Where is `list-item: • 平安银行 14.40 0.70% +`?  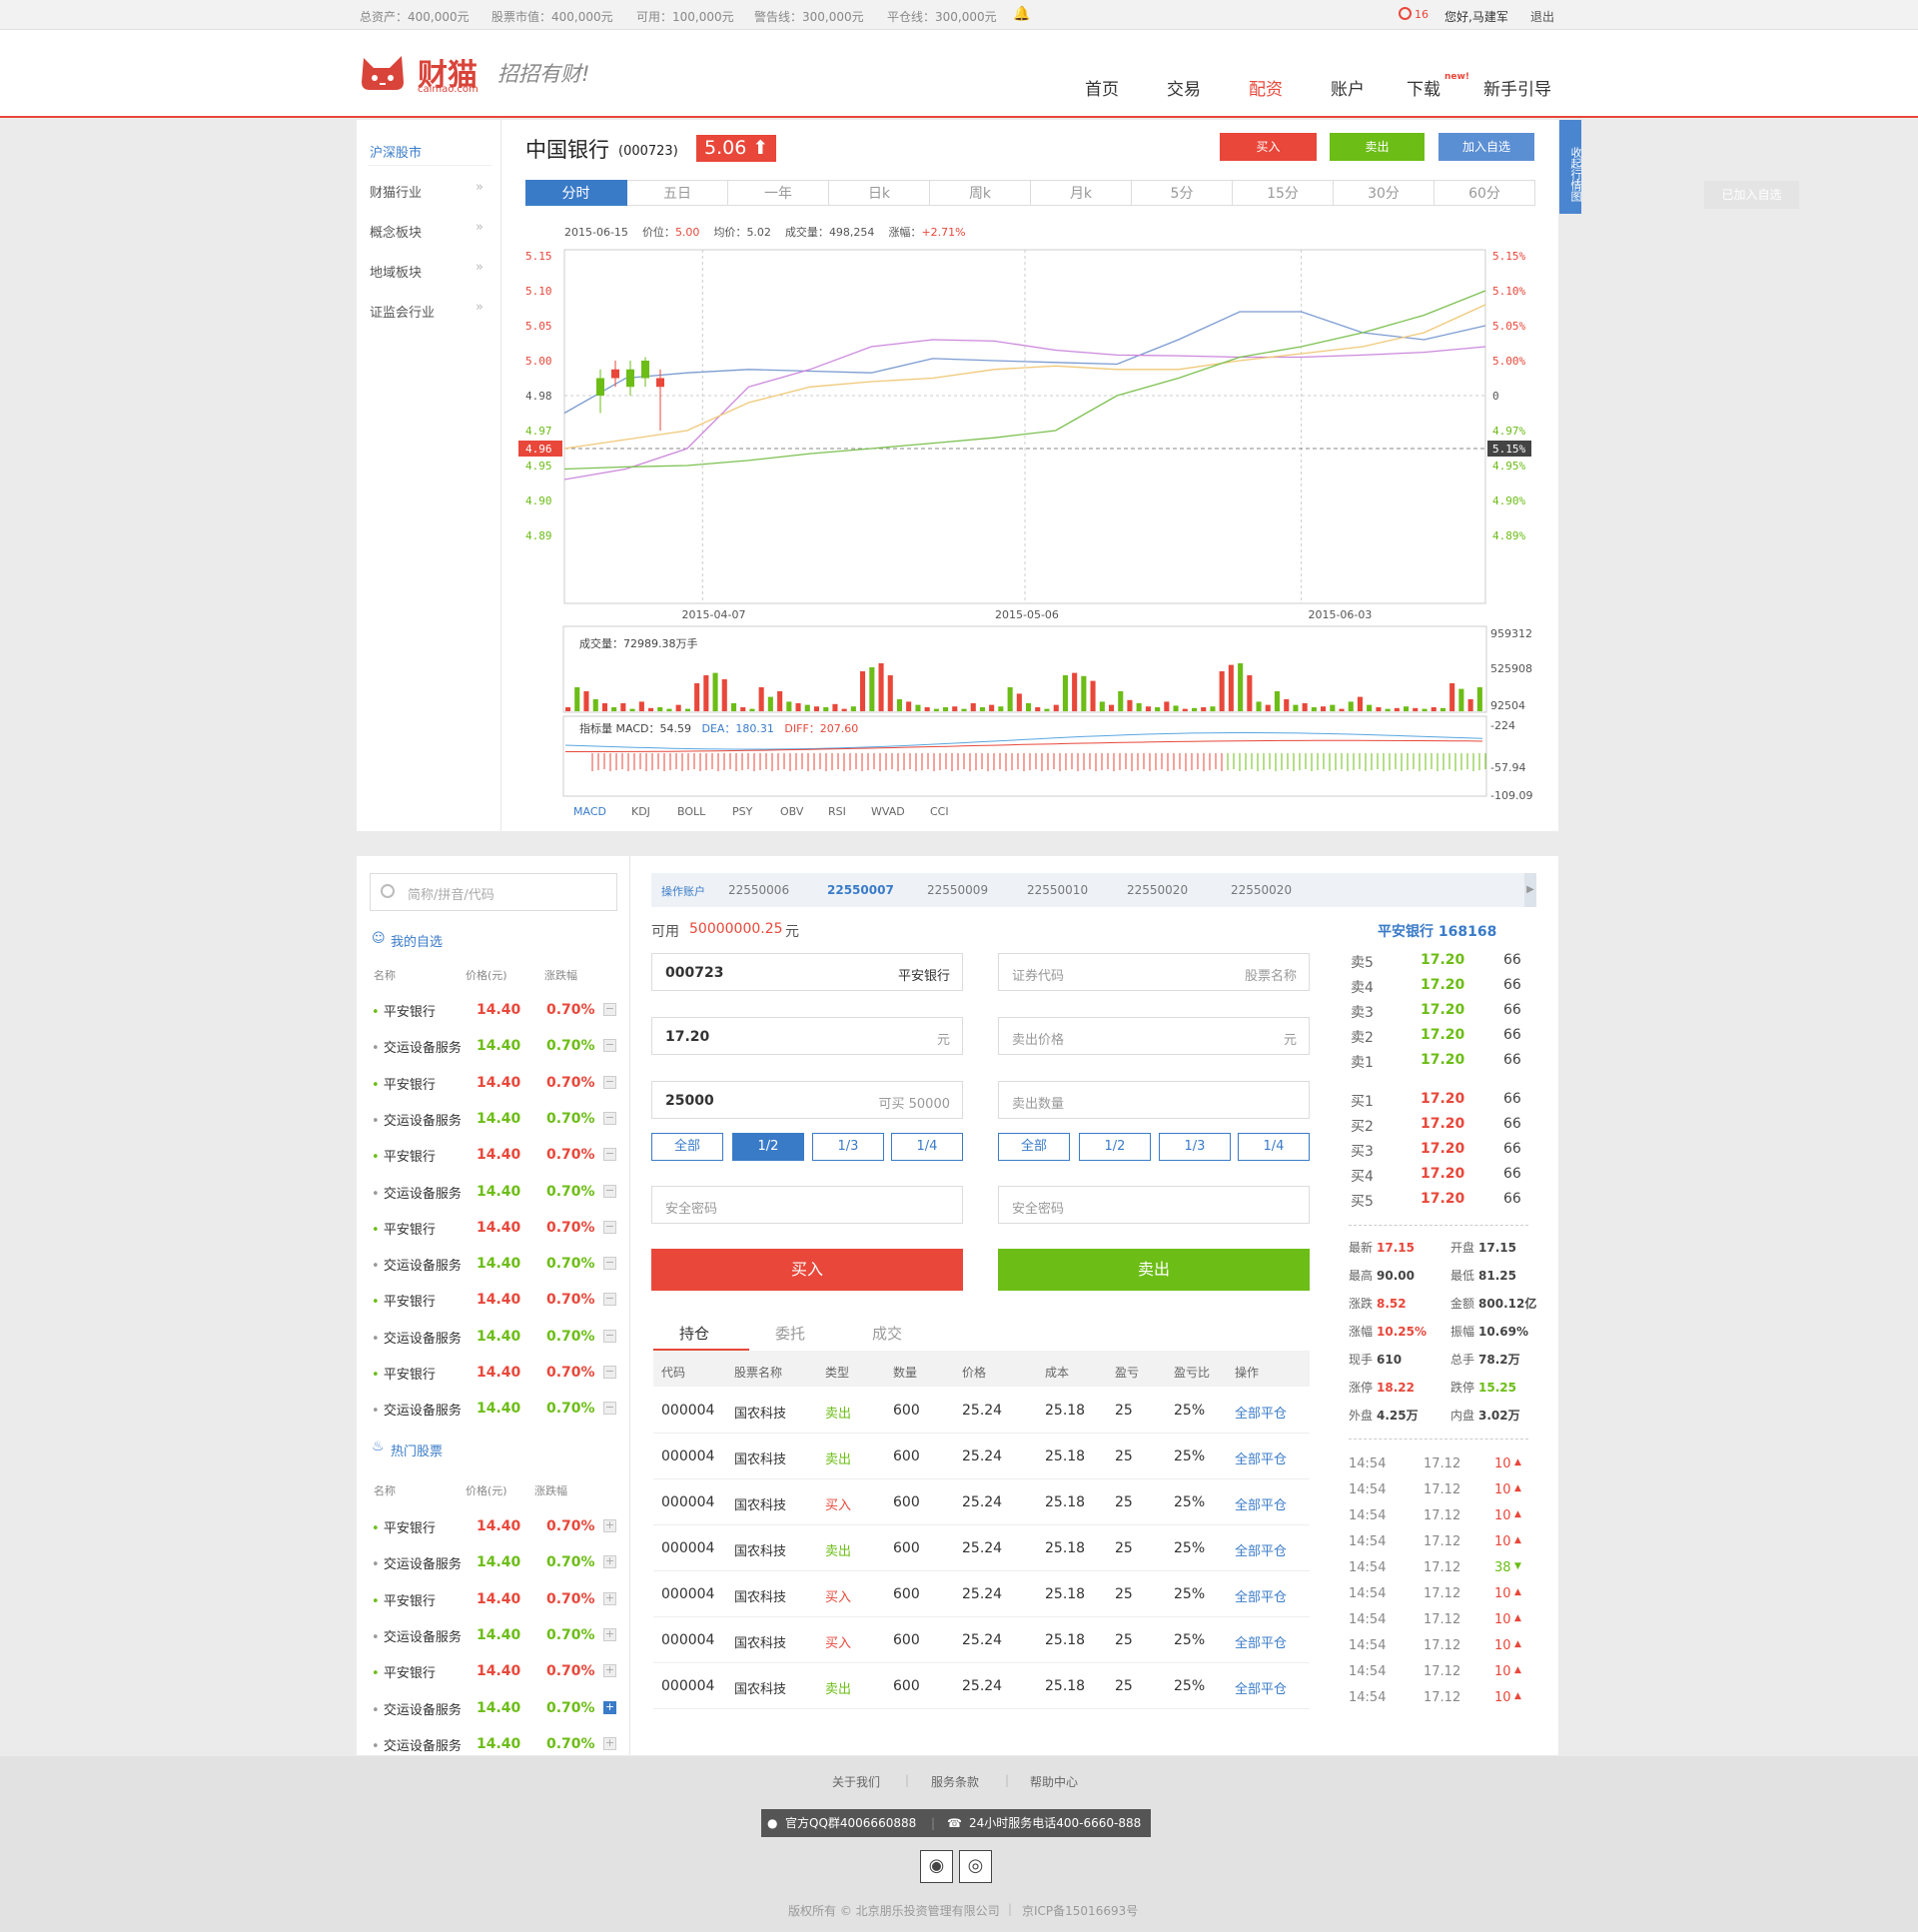 list-item: • 平安银行 14.40 0.70% + is located at coordinates (495, 1525).